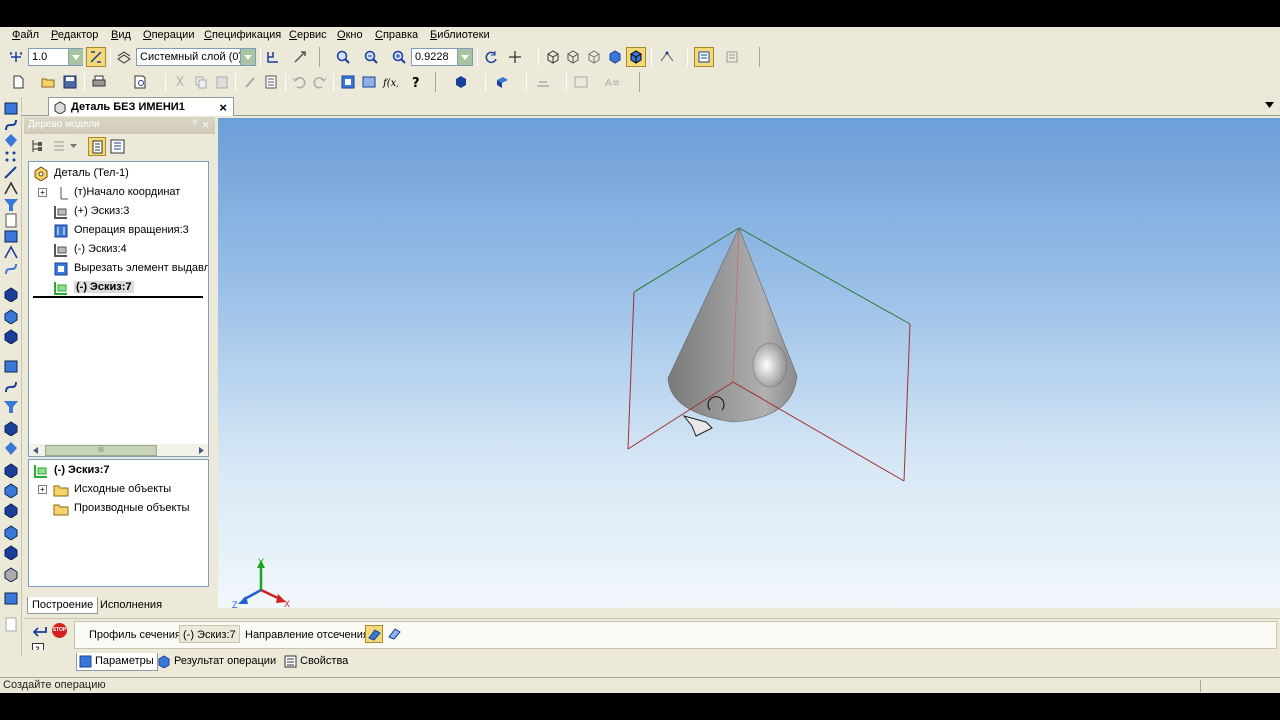 The width and height of the screenshot is (1280, 720). I want to click on print-icon, so click(99, 82).